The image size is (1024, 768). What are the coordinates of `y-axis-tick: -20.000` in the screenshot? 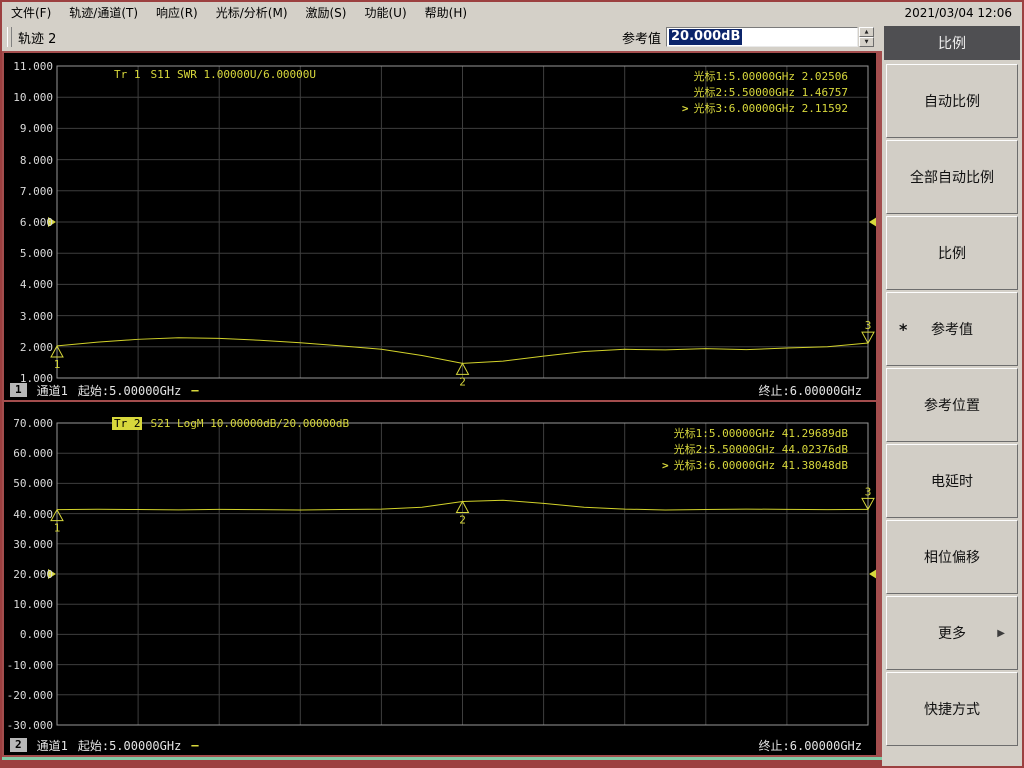 It's located at (29, 695).